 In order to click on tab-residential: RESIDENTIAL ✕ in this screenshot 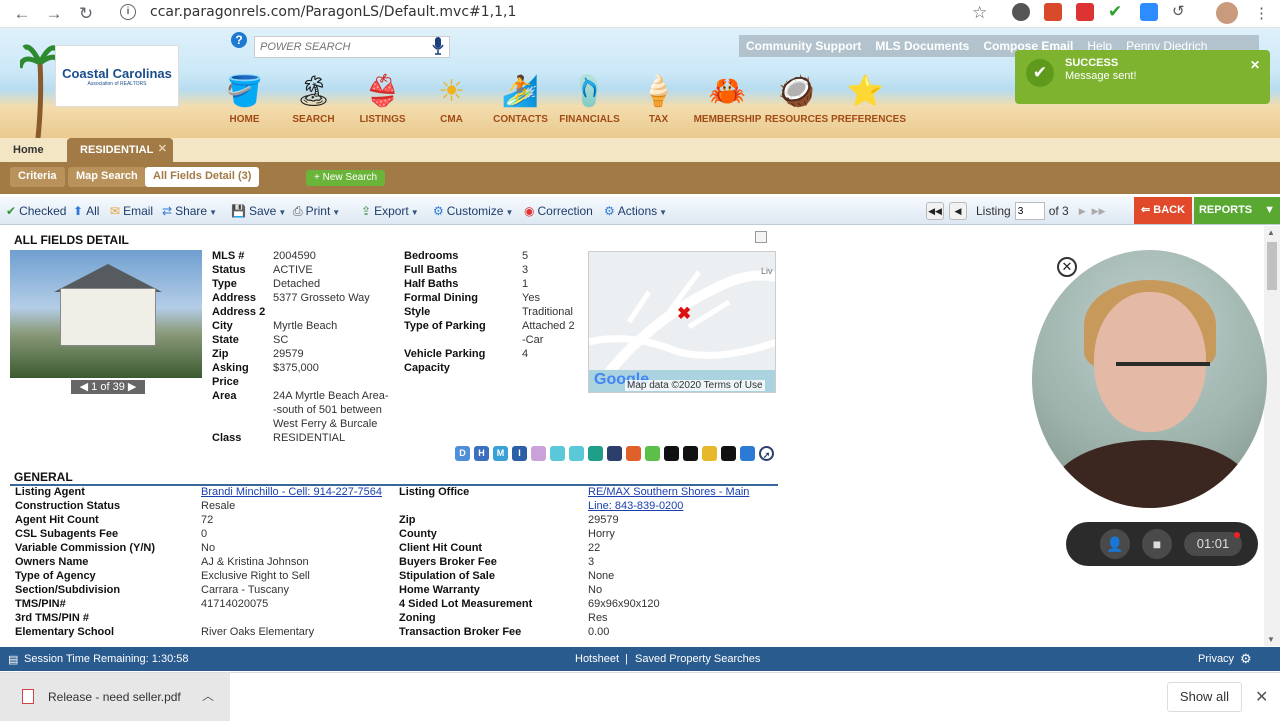, I will do `click(120, 150)`.